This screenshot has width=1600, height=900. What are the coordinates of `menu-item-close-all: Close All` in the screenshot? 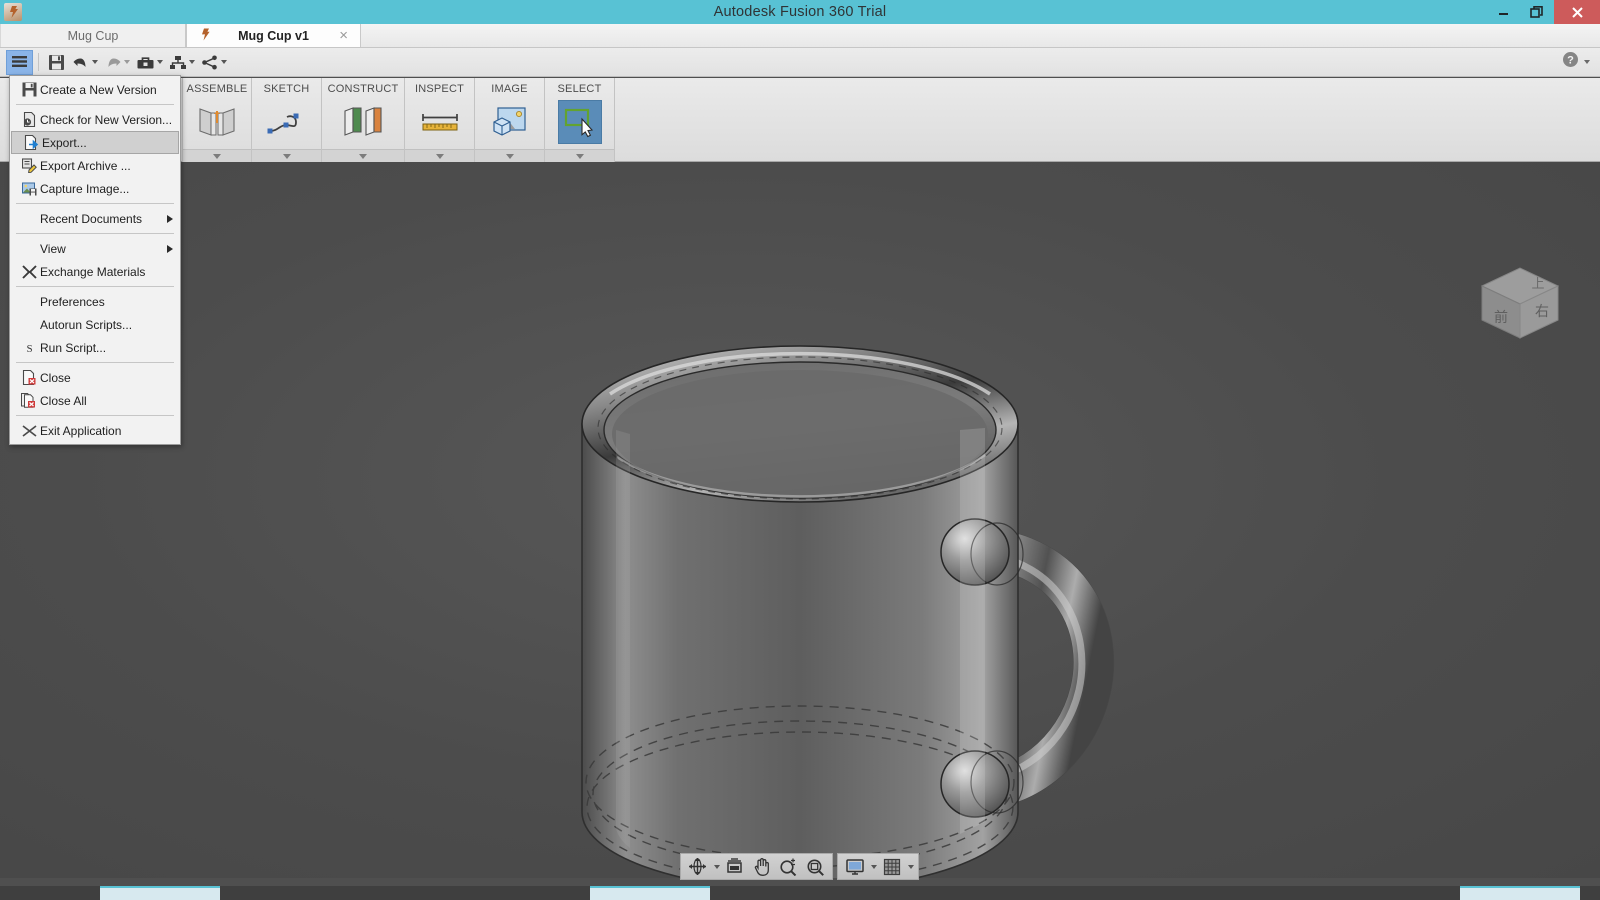 It's located at (95, 400).